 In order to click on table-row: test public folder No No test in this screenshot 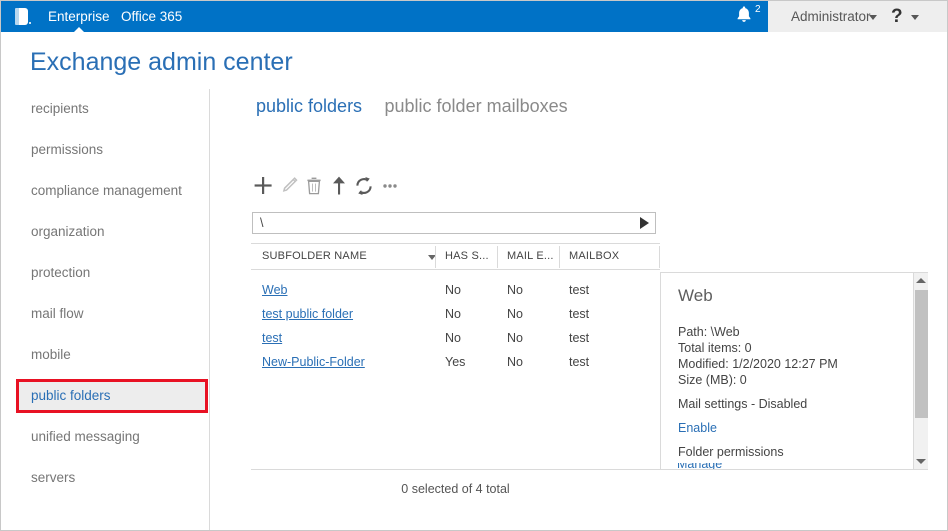, I will do `click(455, 314)`.